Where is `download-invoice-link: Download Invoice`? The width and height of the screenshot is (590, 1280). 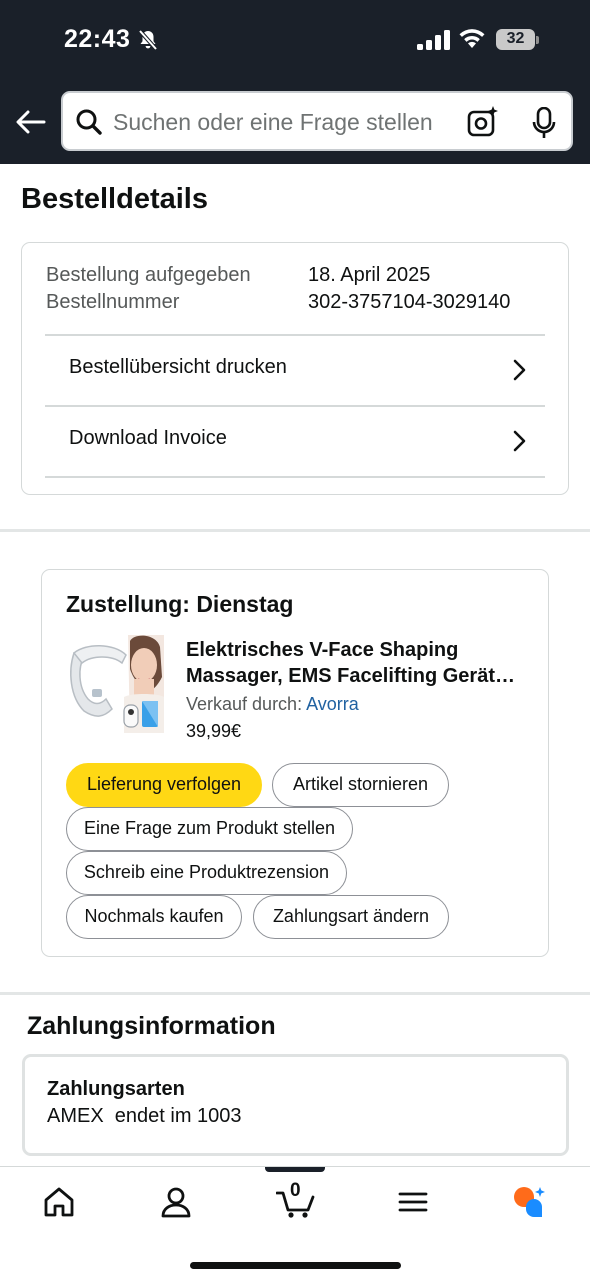 download-invoice-link: Download Invoice is located at coordinates (295, 442).